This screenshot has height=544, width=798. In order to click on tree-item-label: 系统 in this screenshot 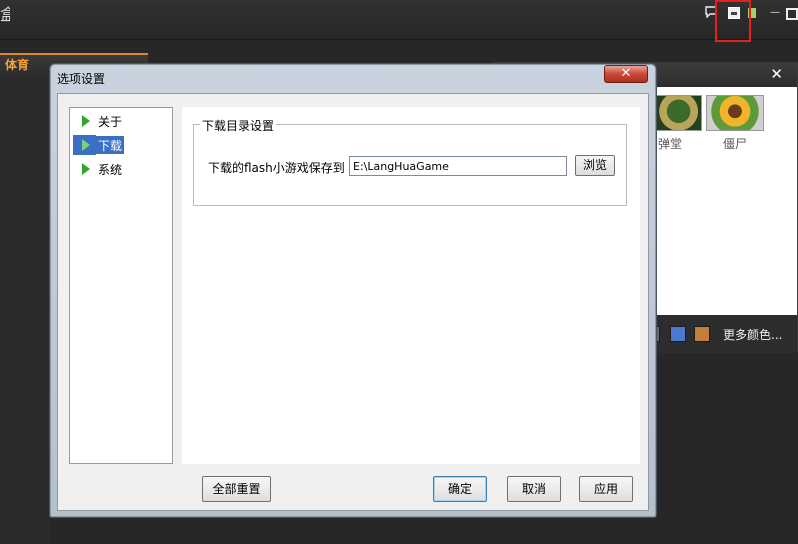, I will do `click(110, 170)`.